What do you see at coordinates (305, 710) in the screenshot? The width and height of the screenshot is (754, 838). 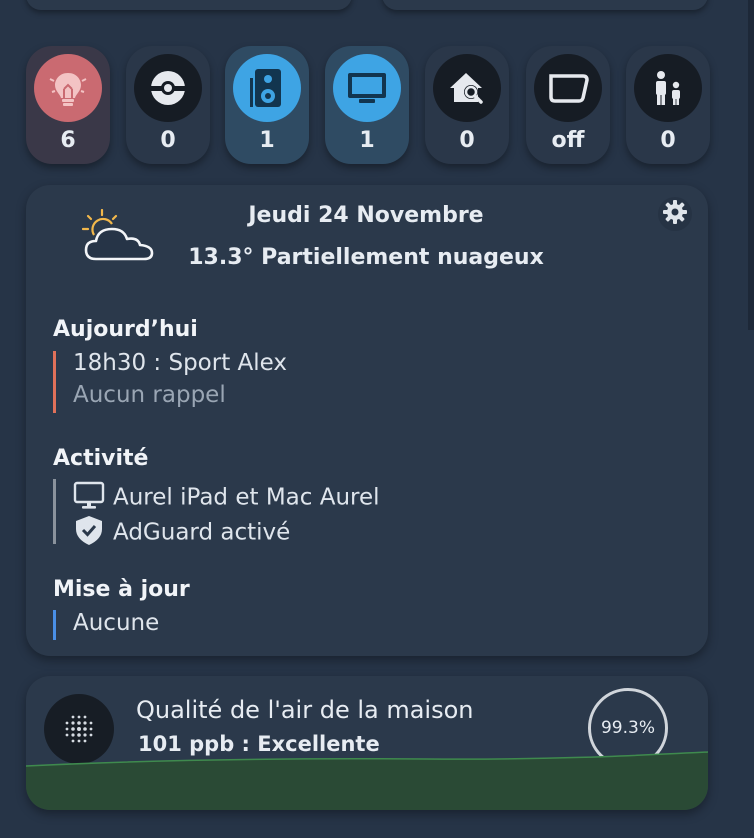 I see `air-quality-title: Qualité de l'air de la maison` at bounding box center [305, 710].